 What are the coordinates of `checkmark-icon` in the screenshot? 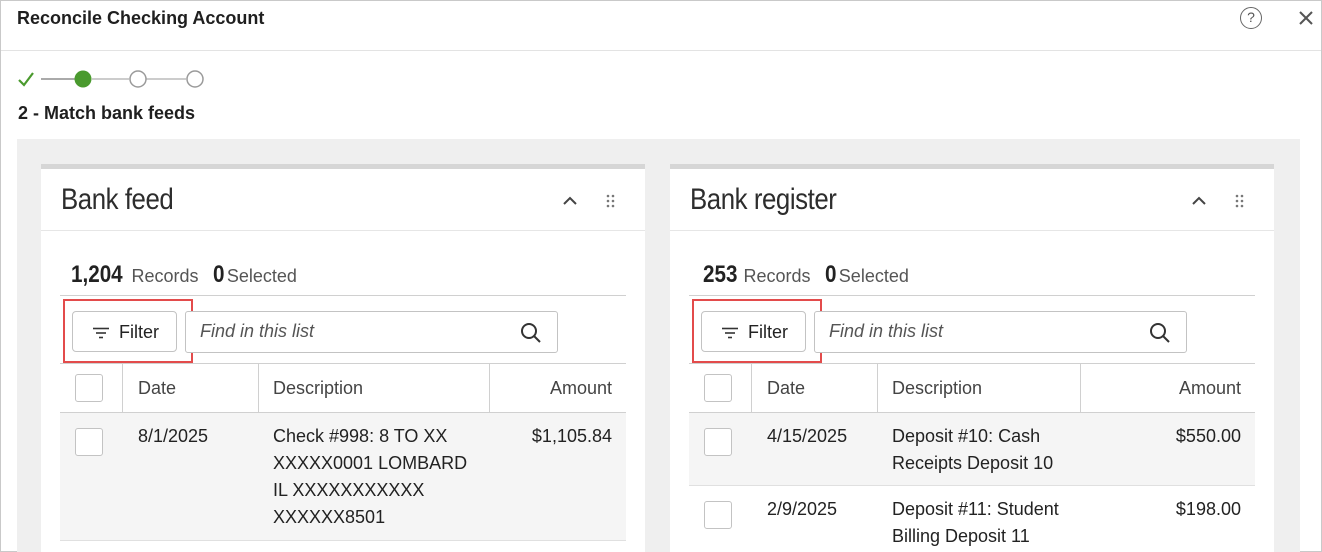 It's located at (26, 79).